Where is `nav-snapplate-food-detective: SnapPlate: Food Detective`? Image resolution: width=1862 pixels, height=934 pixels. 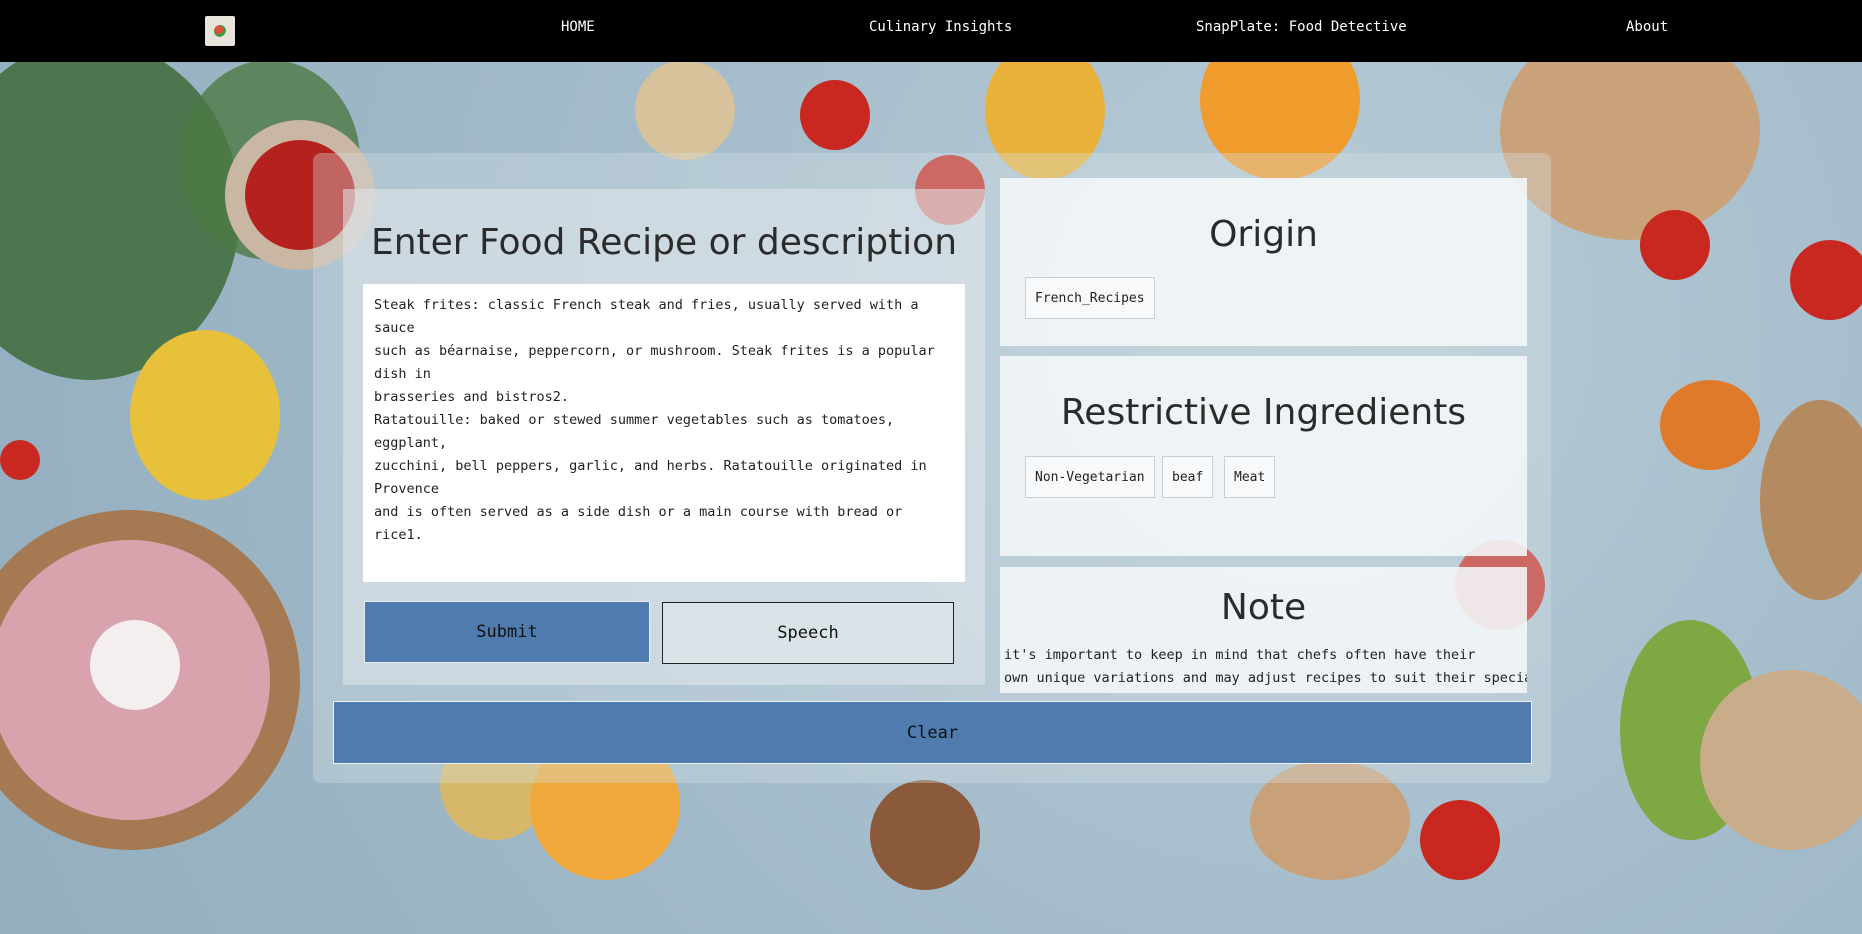 nav-snapplate-food-detective: SnapPlate: Food Detective is located at coordinates (1301, 27).